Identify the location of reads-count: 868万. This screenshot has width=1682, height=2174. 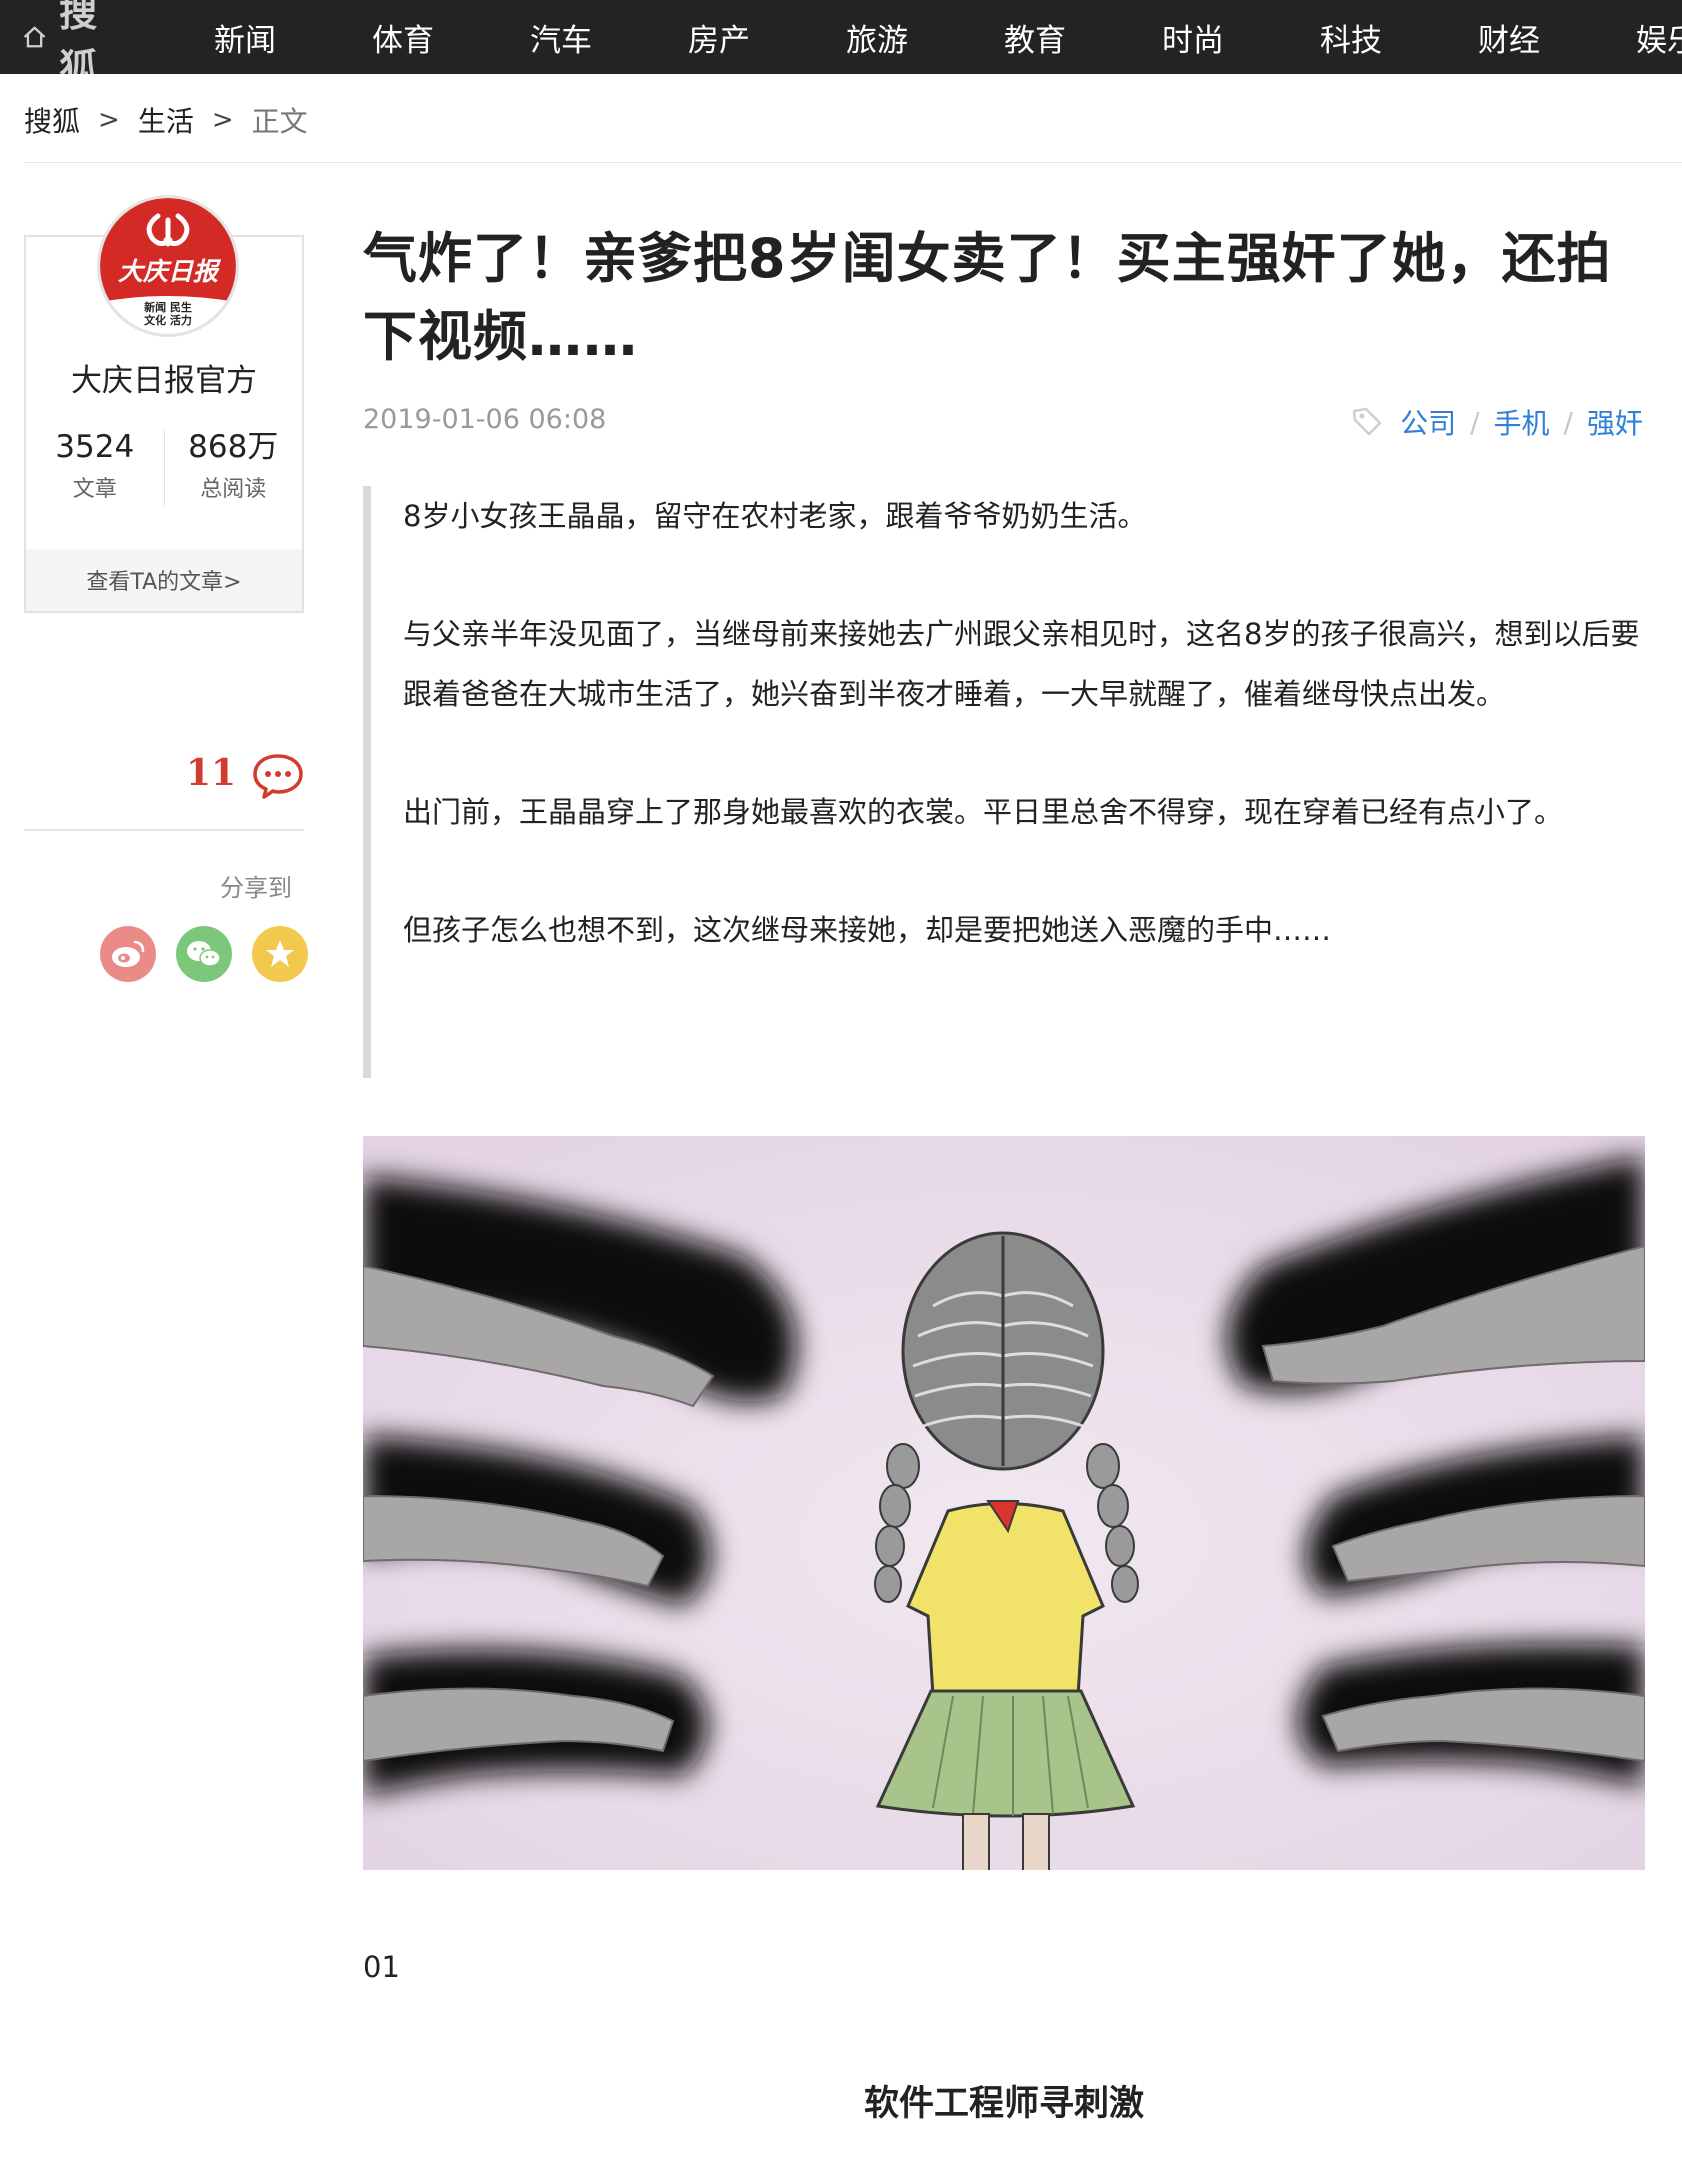
(233, 447).